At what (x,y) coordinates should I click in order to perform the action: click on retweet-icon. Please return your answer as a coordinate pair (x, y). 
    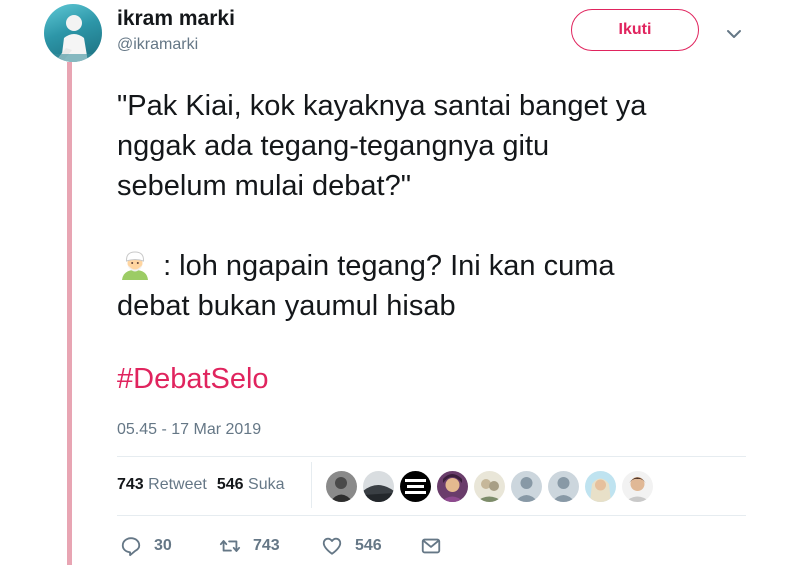
    Looking at the image, I should click on (230, 546).